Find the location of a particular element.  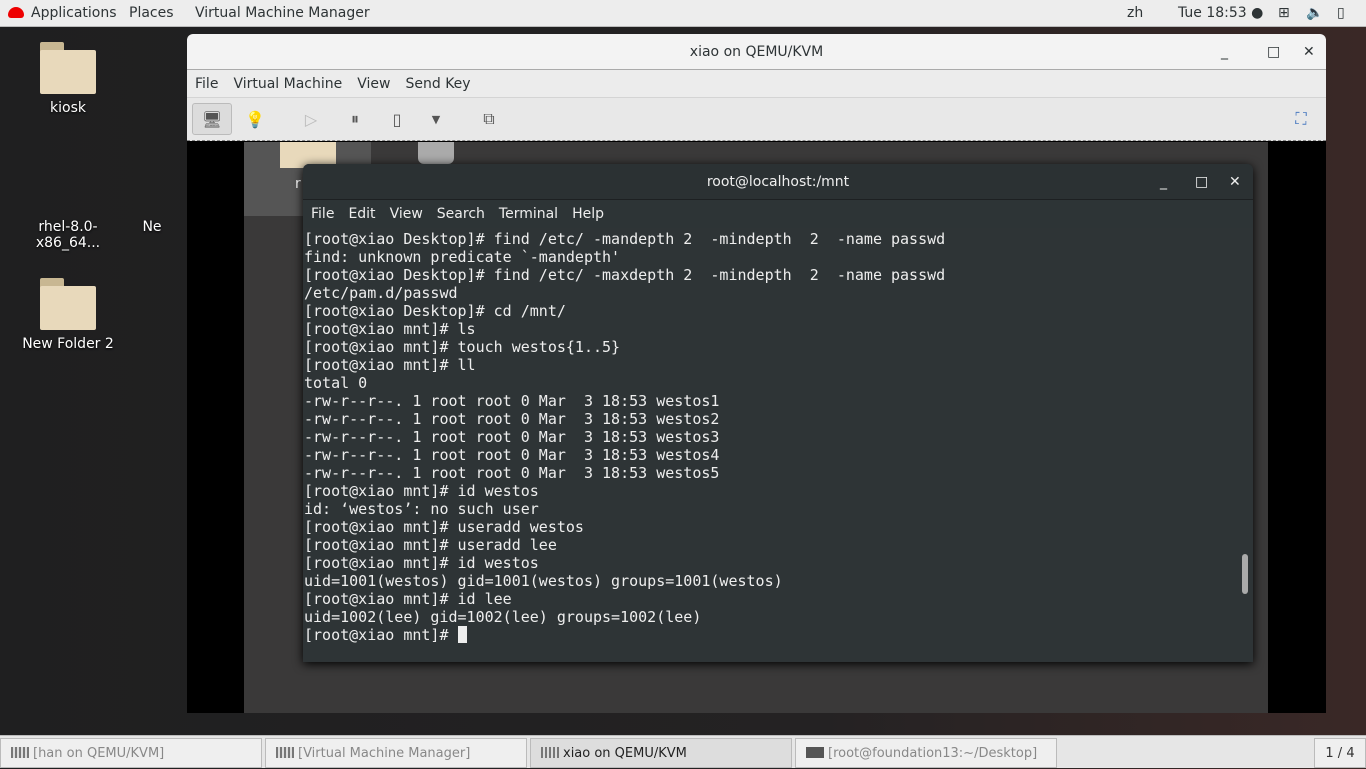

app-menu: Virtual Machine Manager is located at coordinates (282, 13).